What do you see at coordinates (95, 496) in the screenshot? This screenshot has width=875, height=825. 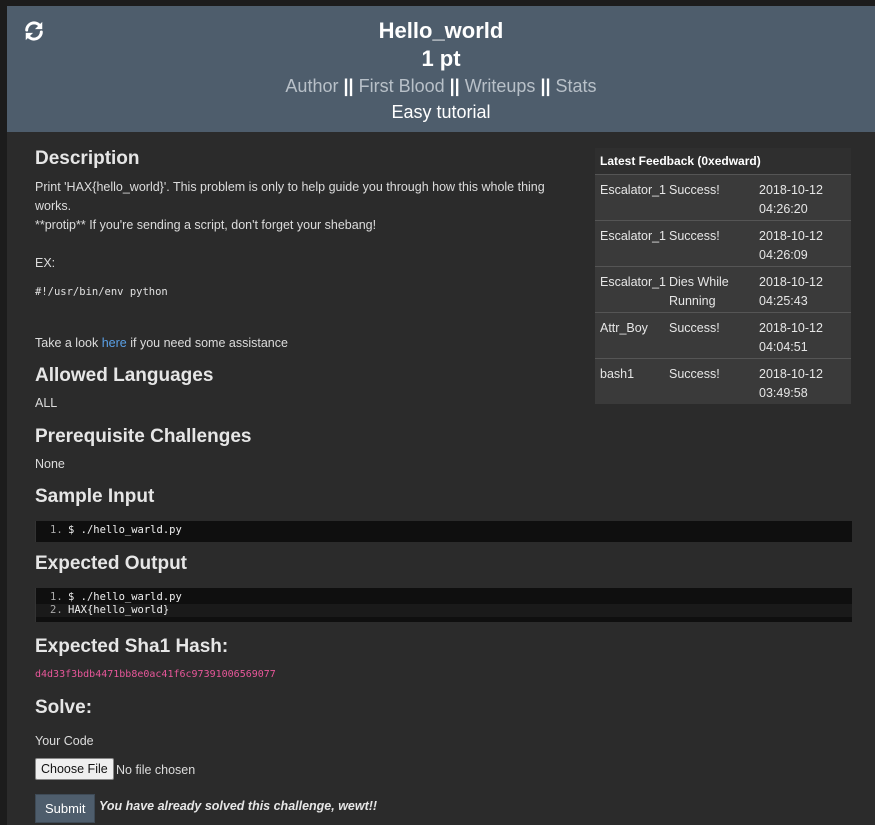 I see `sample-input-heading: Sample Input` at bounding box center [95, 496].